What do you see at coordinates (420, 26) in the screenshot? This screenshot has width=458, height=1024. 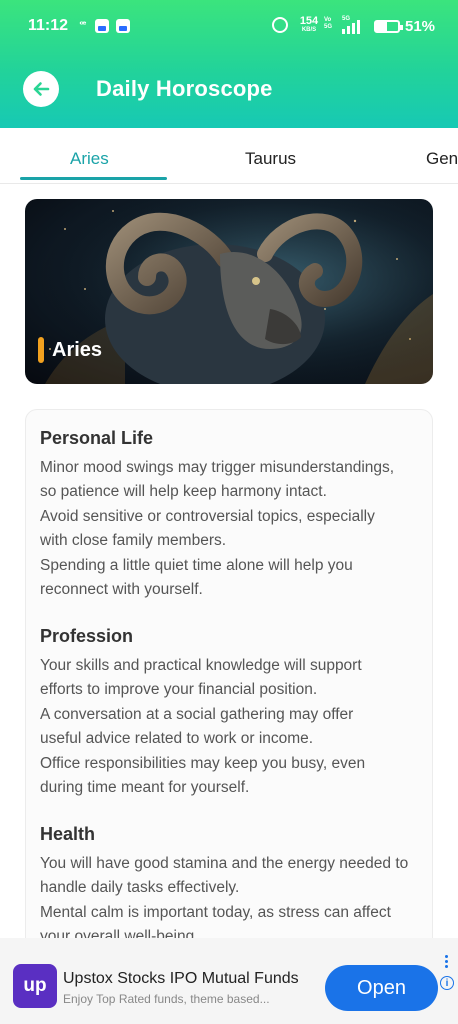 I see `battery-percent: 51%` at bounding box center [420, 26].